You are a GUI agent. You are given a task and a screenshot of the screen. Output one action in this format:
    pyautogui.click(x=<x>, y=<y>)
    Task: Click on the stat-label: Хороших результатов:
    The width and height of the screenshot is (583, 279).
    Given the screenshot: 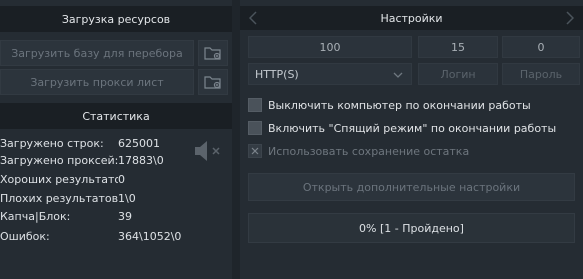 What is the action you would take?
    pyautogui.click(x=59, y=179)
    